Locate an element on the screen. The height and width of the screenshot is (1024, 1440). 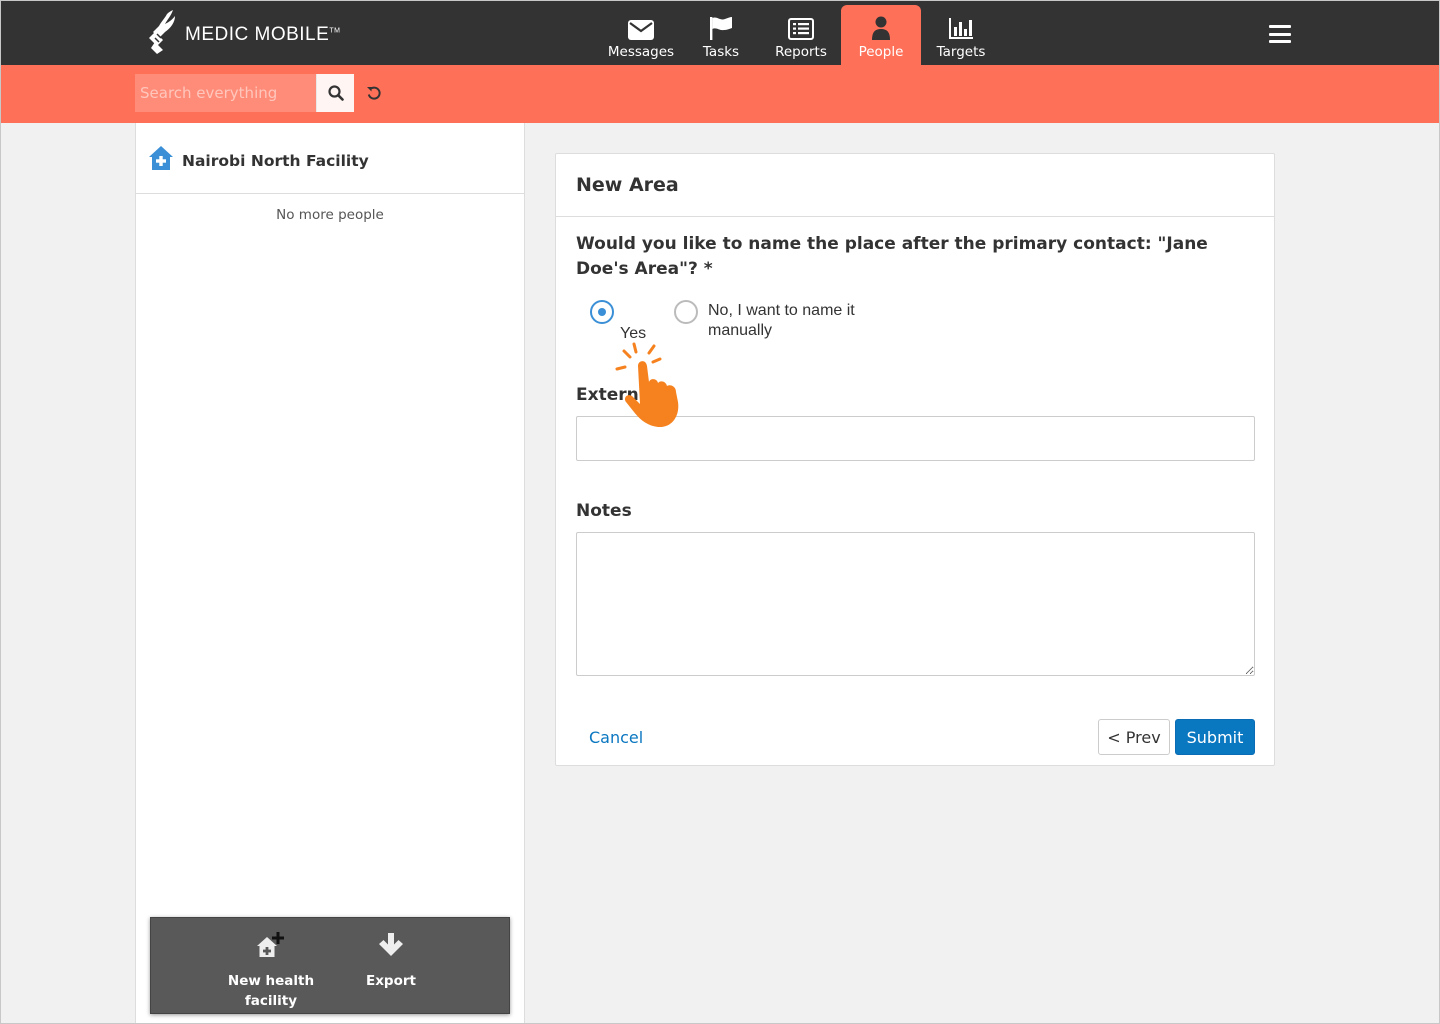
brand-name: MEDIC MOBILETM is located at coordinates (263, 34).